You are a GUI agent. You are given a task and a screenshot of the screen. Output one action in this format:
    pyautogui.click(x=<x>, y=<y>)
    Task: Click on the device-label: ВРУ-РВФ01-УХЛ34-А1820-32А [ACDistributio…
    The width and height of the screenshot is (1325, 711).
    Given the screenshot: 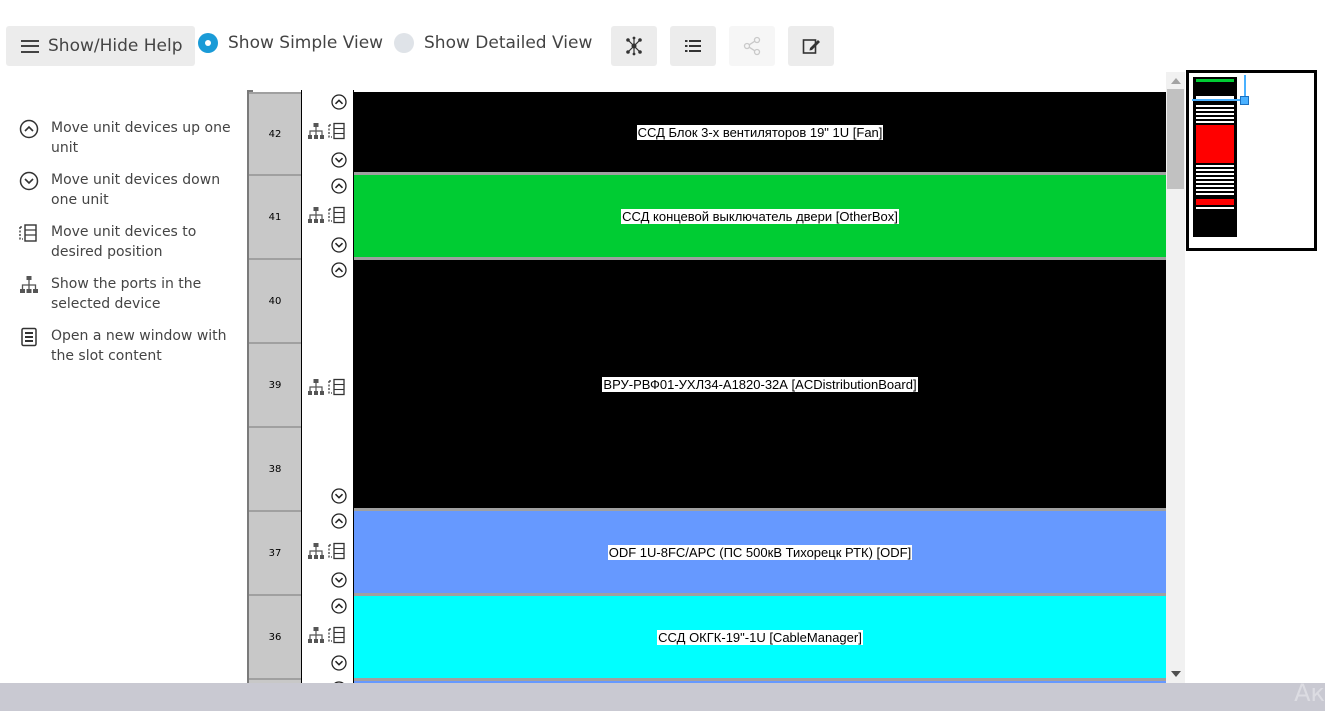 What is the action you would take?
    pyautogui.click(x=760, y=384)
    